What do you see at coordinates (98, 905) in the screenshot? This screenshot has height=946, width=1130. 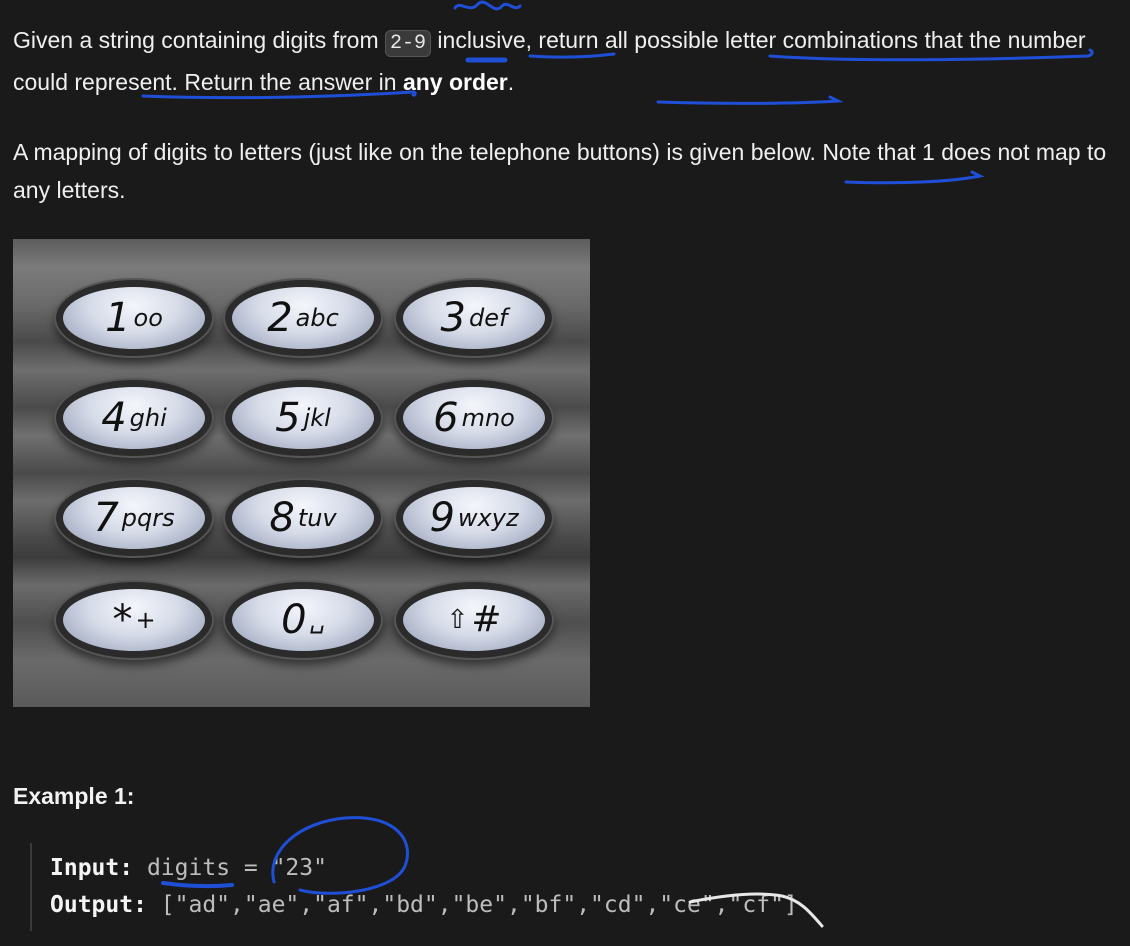 I see `output-label: Output:` at bounding box center [98, 905].